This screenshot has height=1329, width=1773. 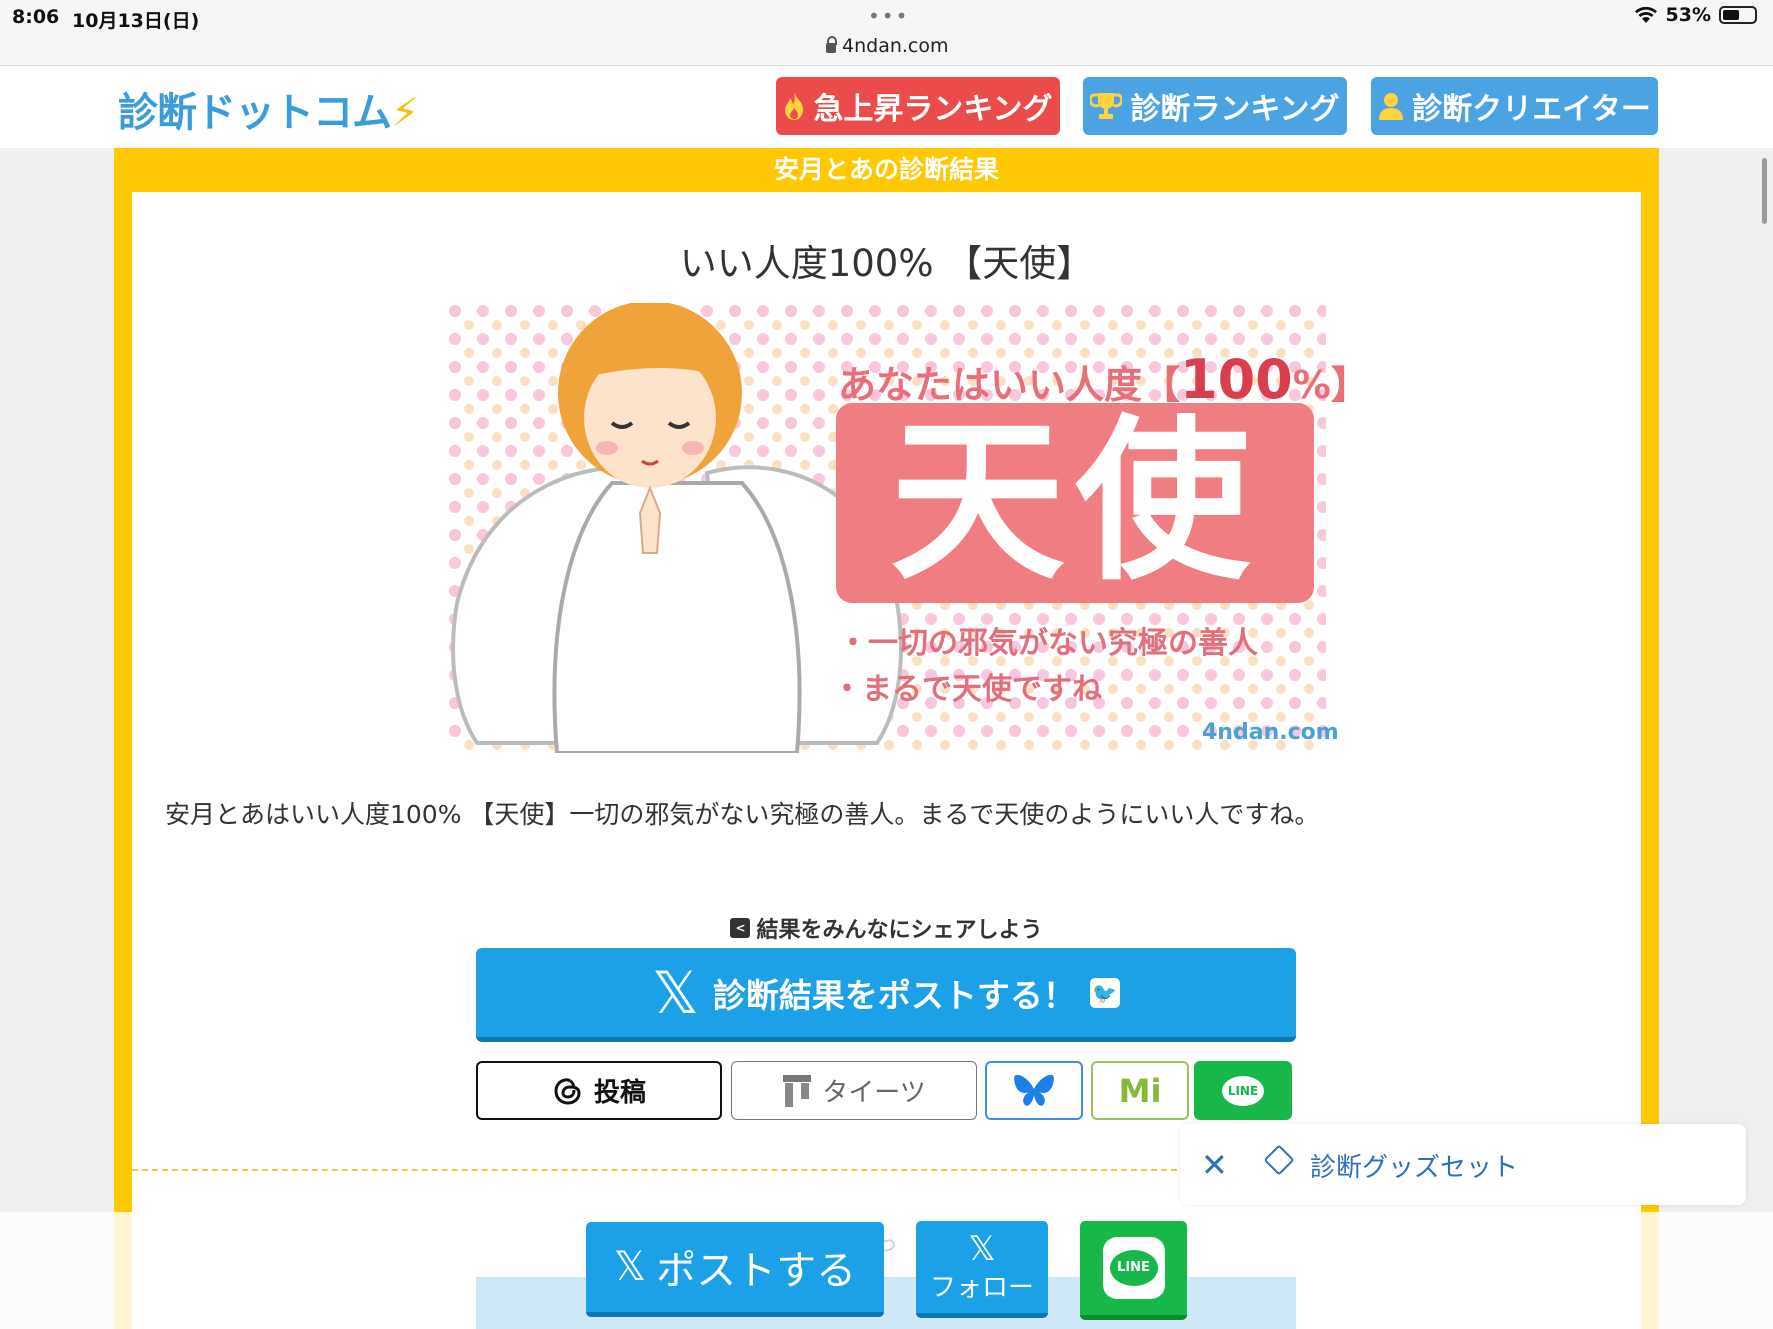 I want to click on image-line-1: ・一切の邪気がない究極の善人, so click(x=1048, y=643).